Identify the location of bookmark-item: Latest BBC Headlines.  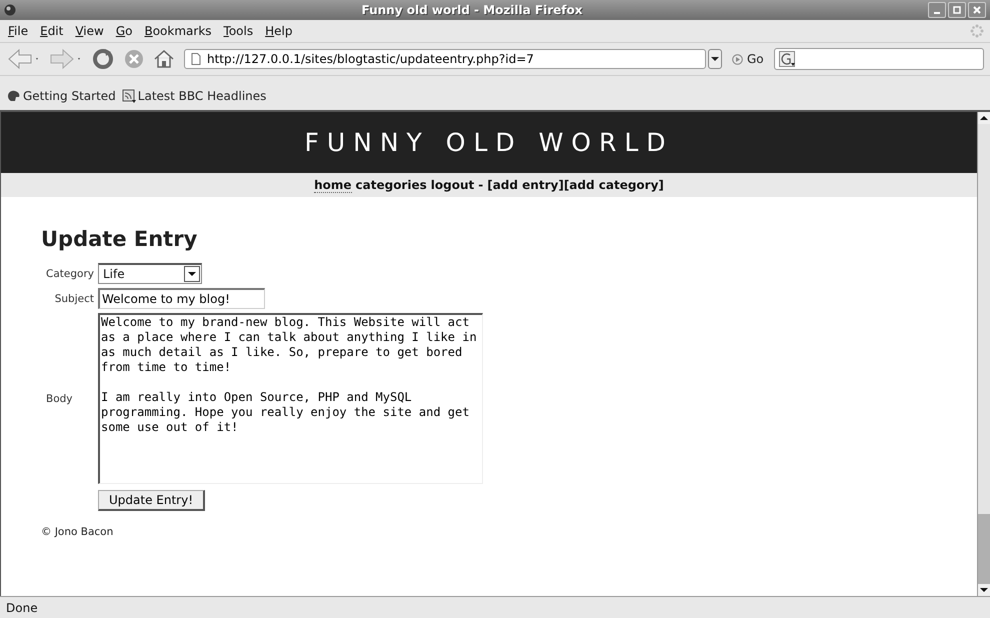
(194, 96).